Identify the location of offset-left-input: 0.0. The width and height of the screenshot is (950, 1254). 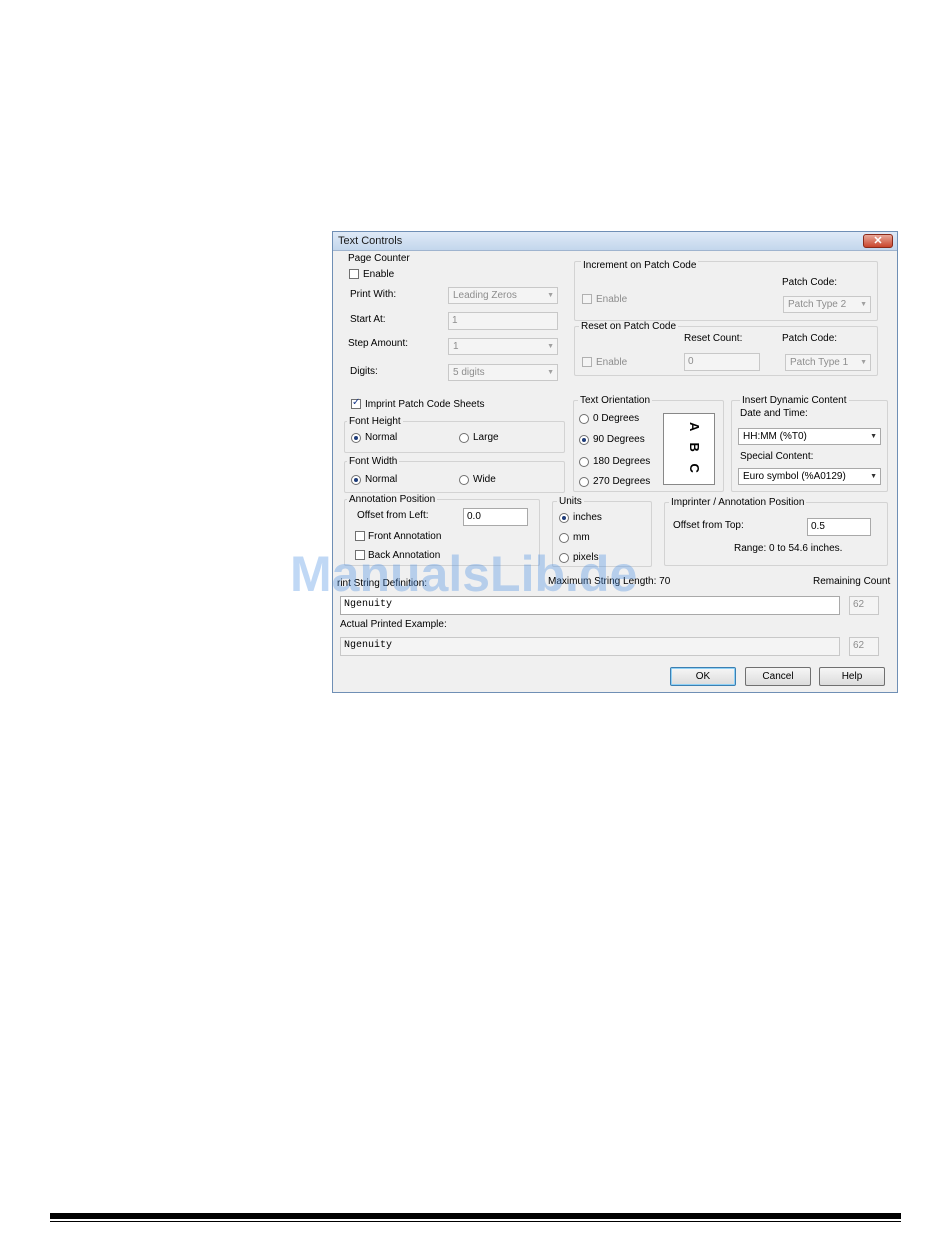
(495, 517).